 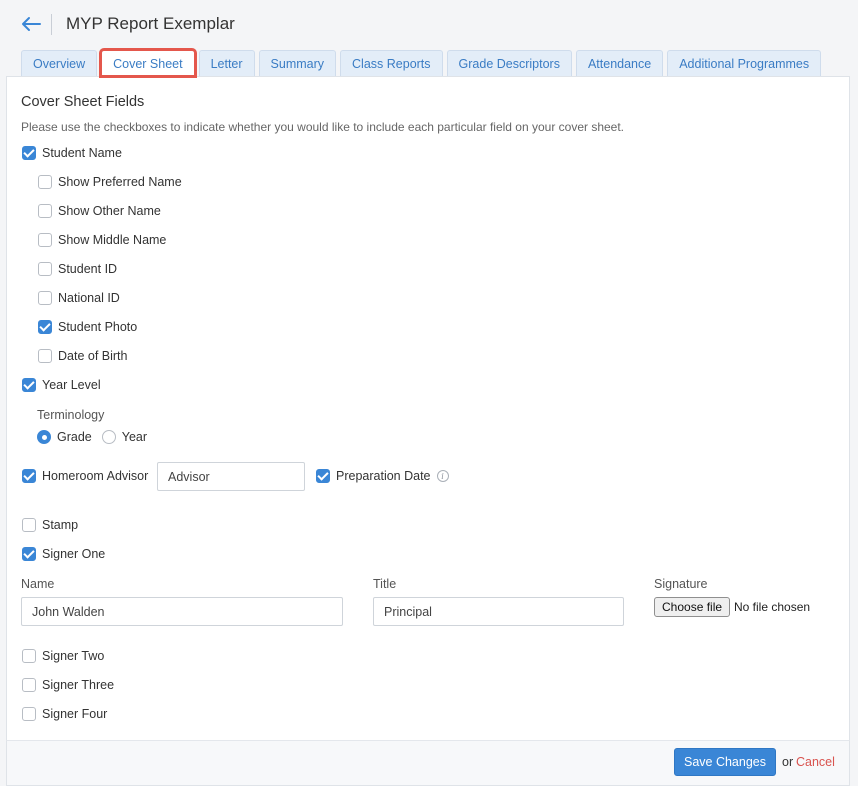 I want to click on signer-four-checkbox, so click(x=29, y=714).